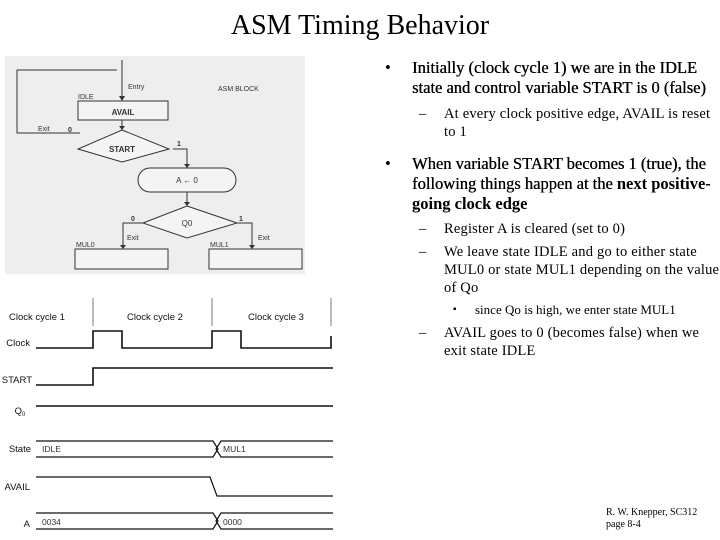 This screenshot has width=720, height=540. What do you see at coordinates (234, 449) in the screenshot?
I see `state-value-mul1: MUL1` at bounding box center [234, 449].